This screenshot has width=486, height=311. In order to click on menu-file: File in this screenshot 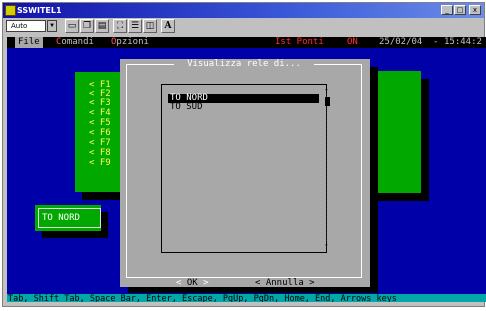, I will do `click(29, 42)`.